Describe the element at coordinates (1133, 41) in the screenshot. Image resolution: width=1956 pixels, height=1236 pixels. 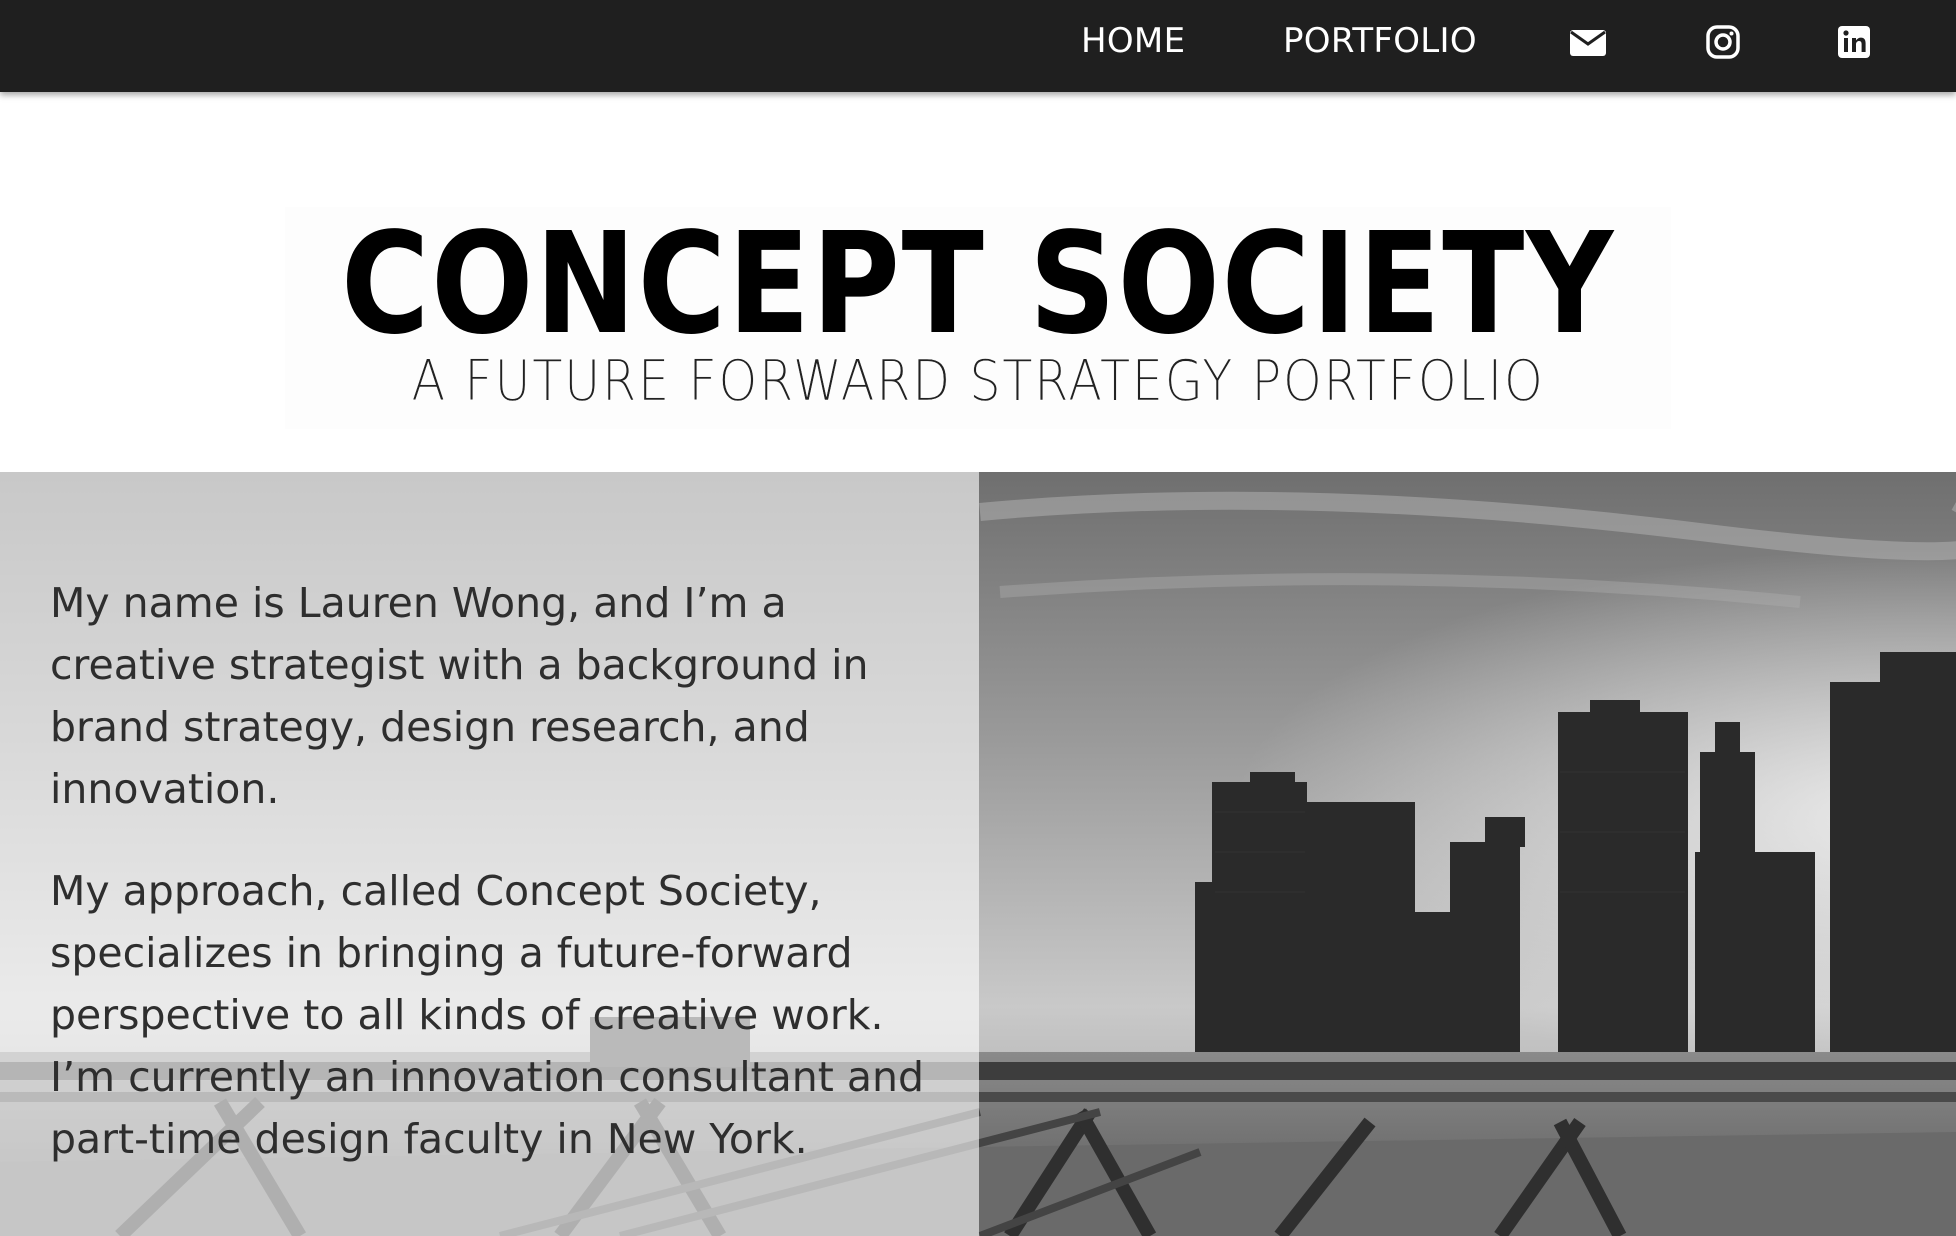
I see `nav-home-link: HOME` at that location.